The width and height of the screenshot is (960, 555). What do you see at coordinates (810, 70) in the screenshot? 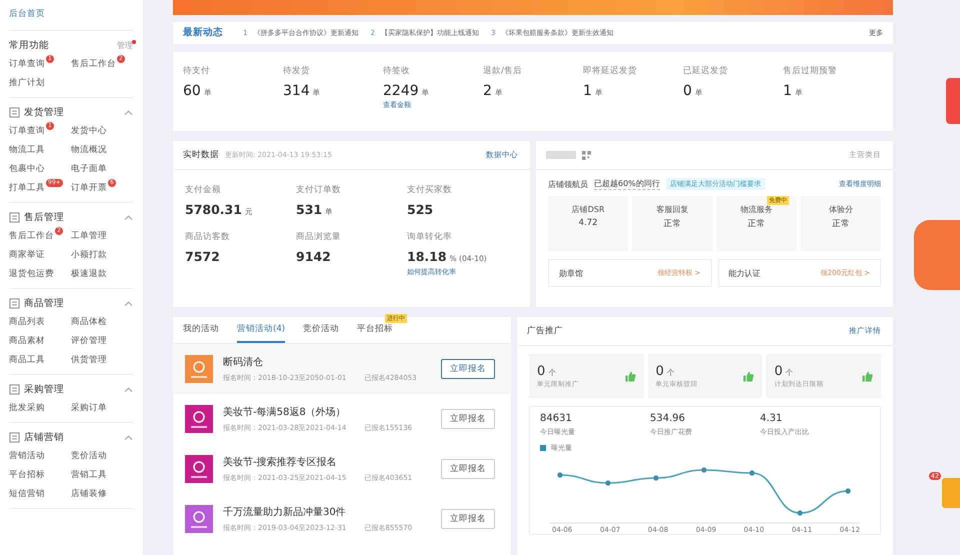
I see `stat-label: 售后过期预警` at bounding box center [810, 70].